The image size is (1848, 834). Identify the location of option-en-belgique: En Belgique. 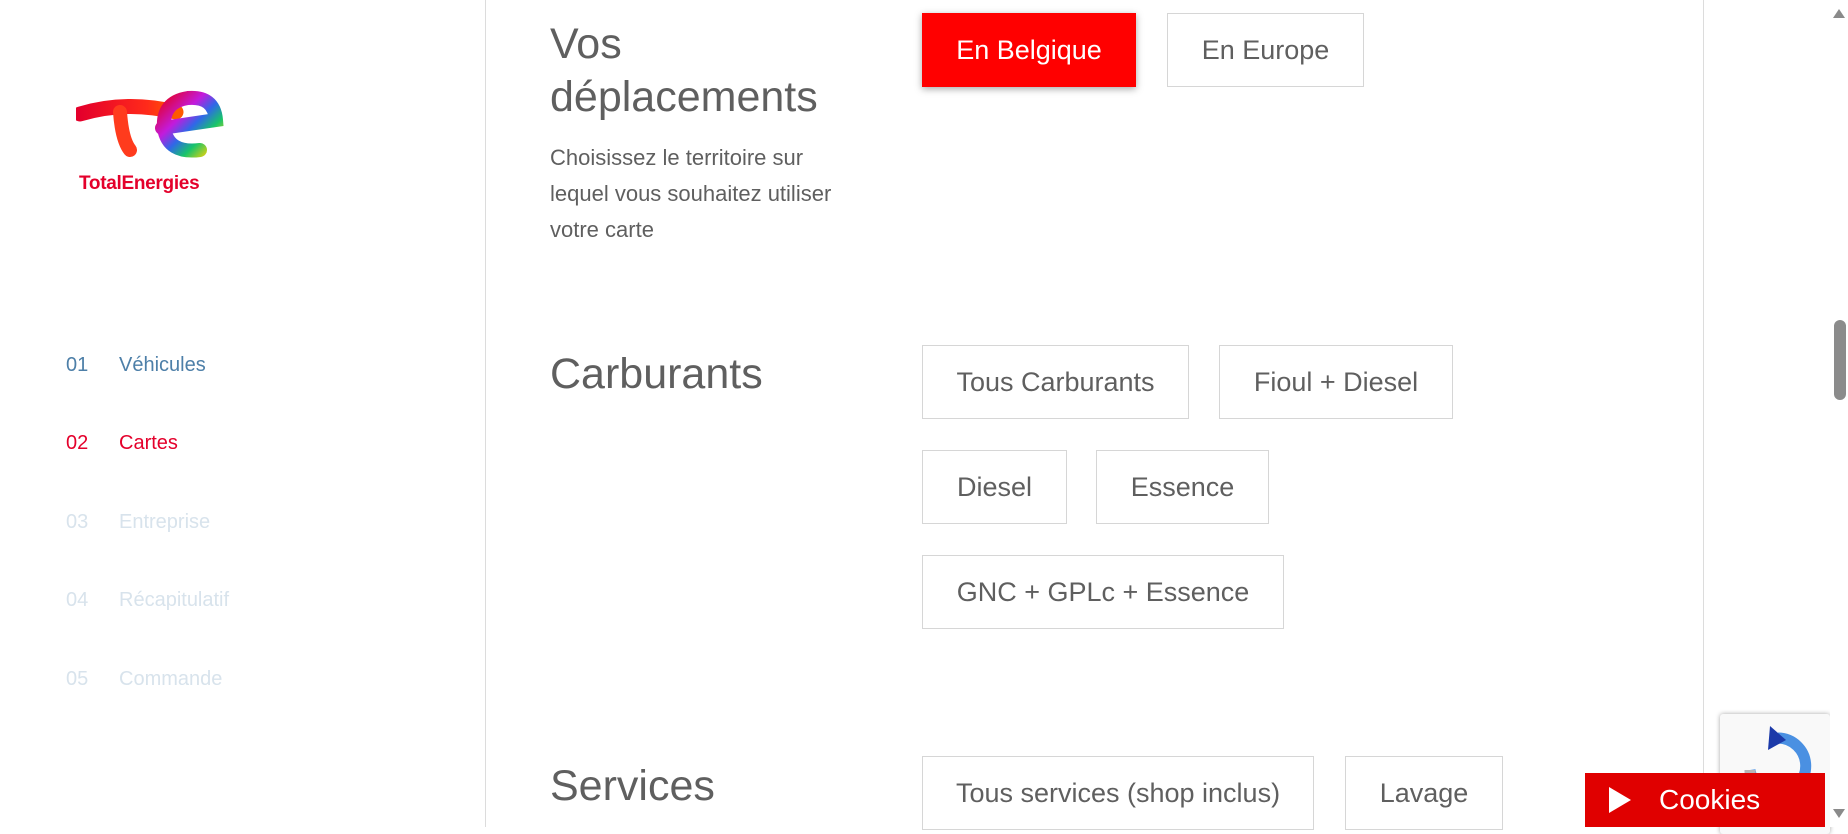
(1029, 50).